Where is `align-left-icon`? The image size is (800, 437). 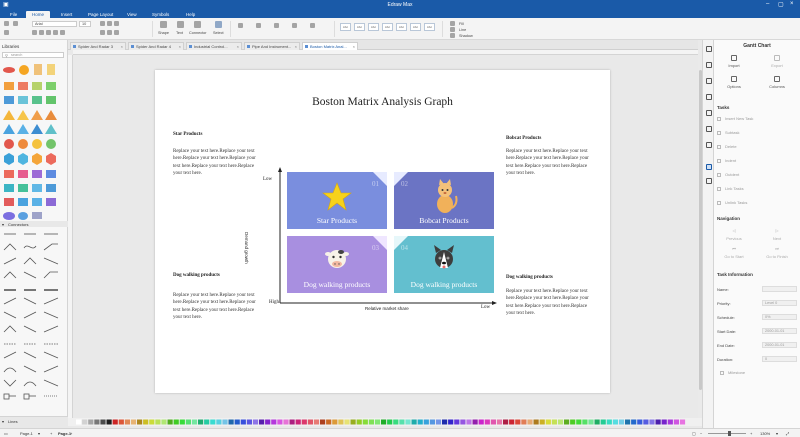 align-left-icon is located at coordinates (102, 23).